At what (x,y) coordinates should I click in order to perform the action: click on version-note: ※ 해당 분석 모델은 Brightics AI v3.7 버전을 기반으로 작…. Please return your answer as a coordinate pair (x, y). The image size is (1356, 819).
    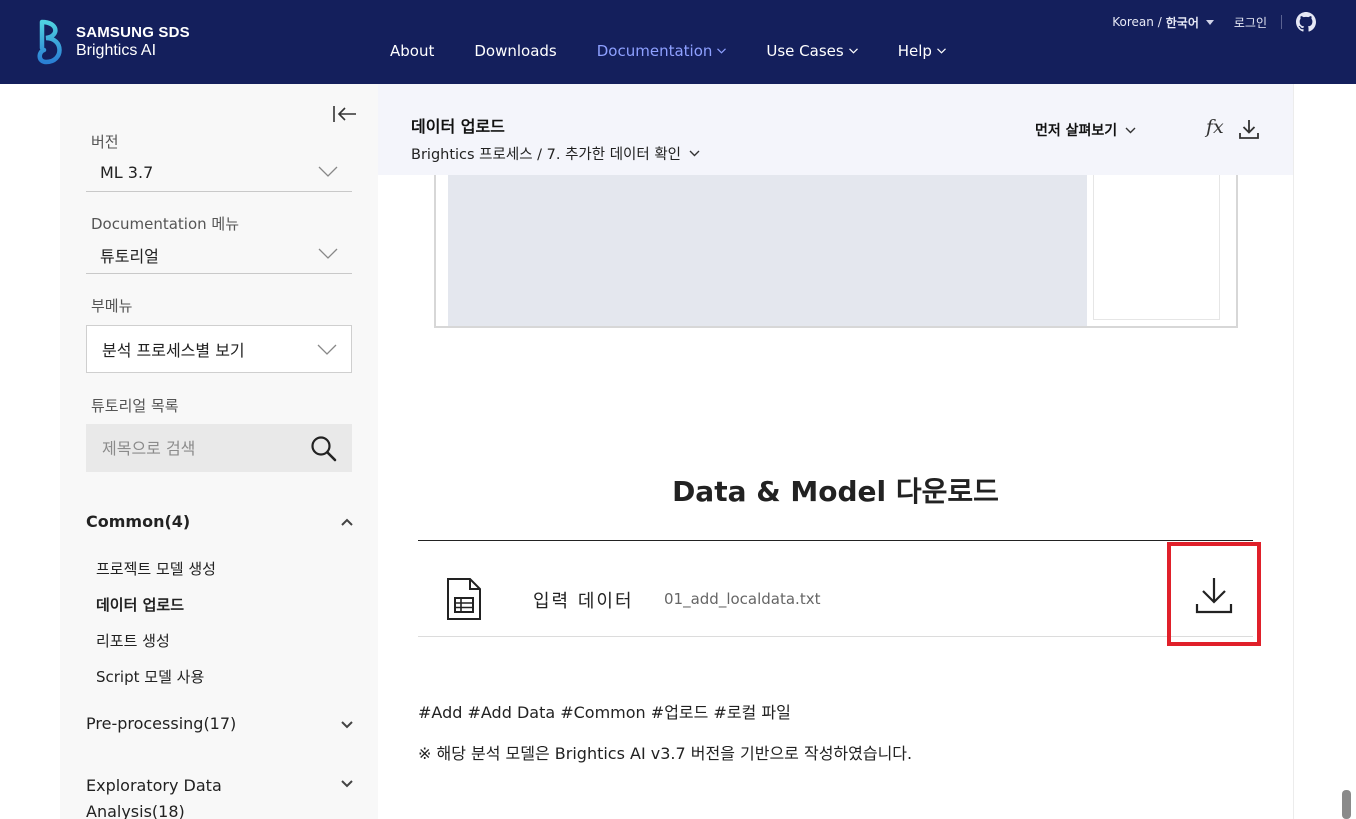
    Looking at the image, I should click on (665, 753).